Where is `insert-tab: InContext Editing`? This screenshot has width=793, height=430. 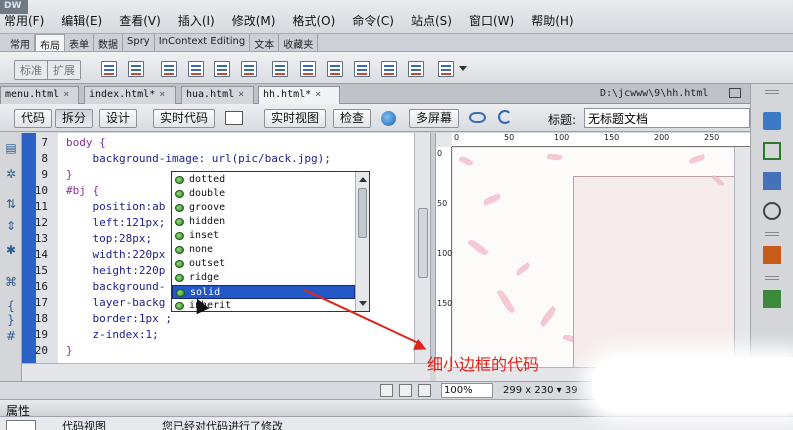 insert-tab: InContext Editing is located at coordinates (203, 42).